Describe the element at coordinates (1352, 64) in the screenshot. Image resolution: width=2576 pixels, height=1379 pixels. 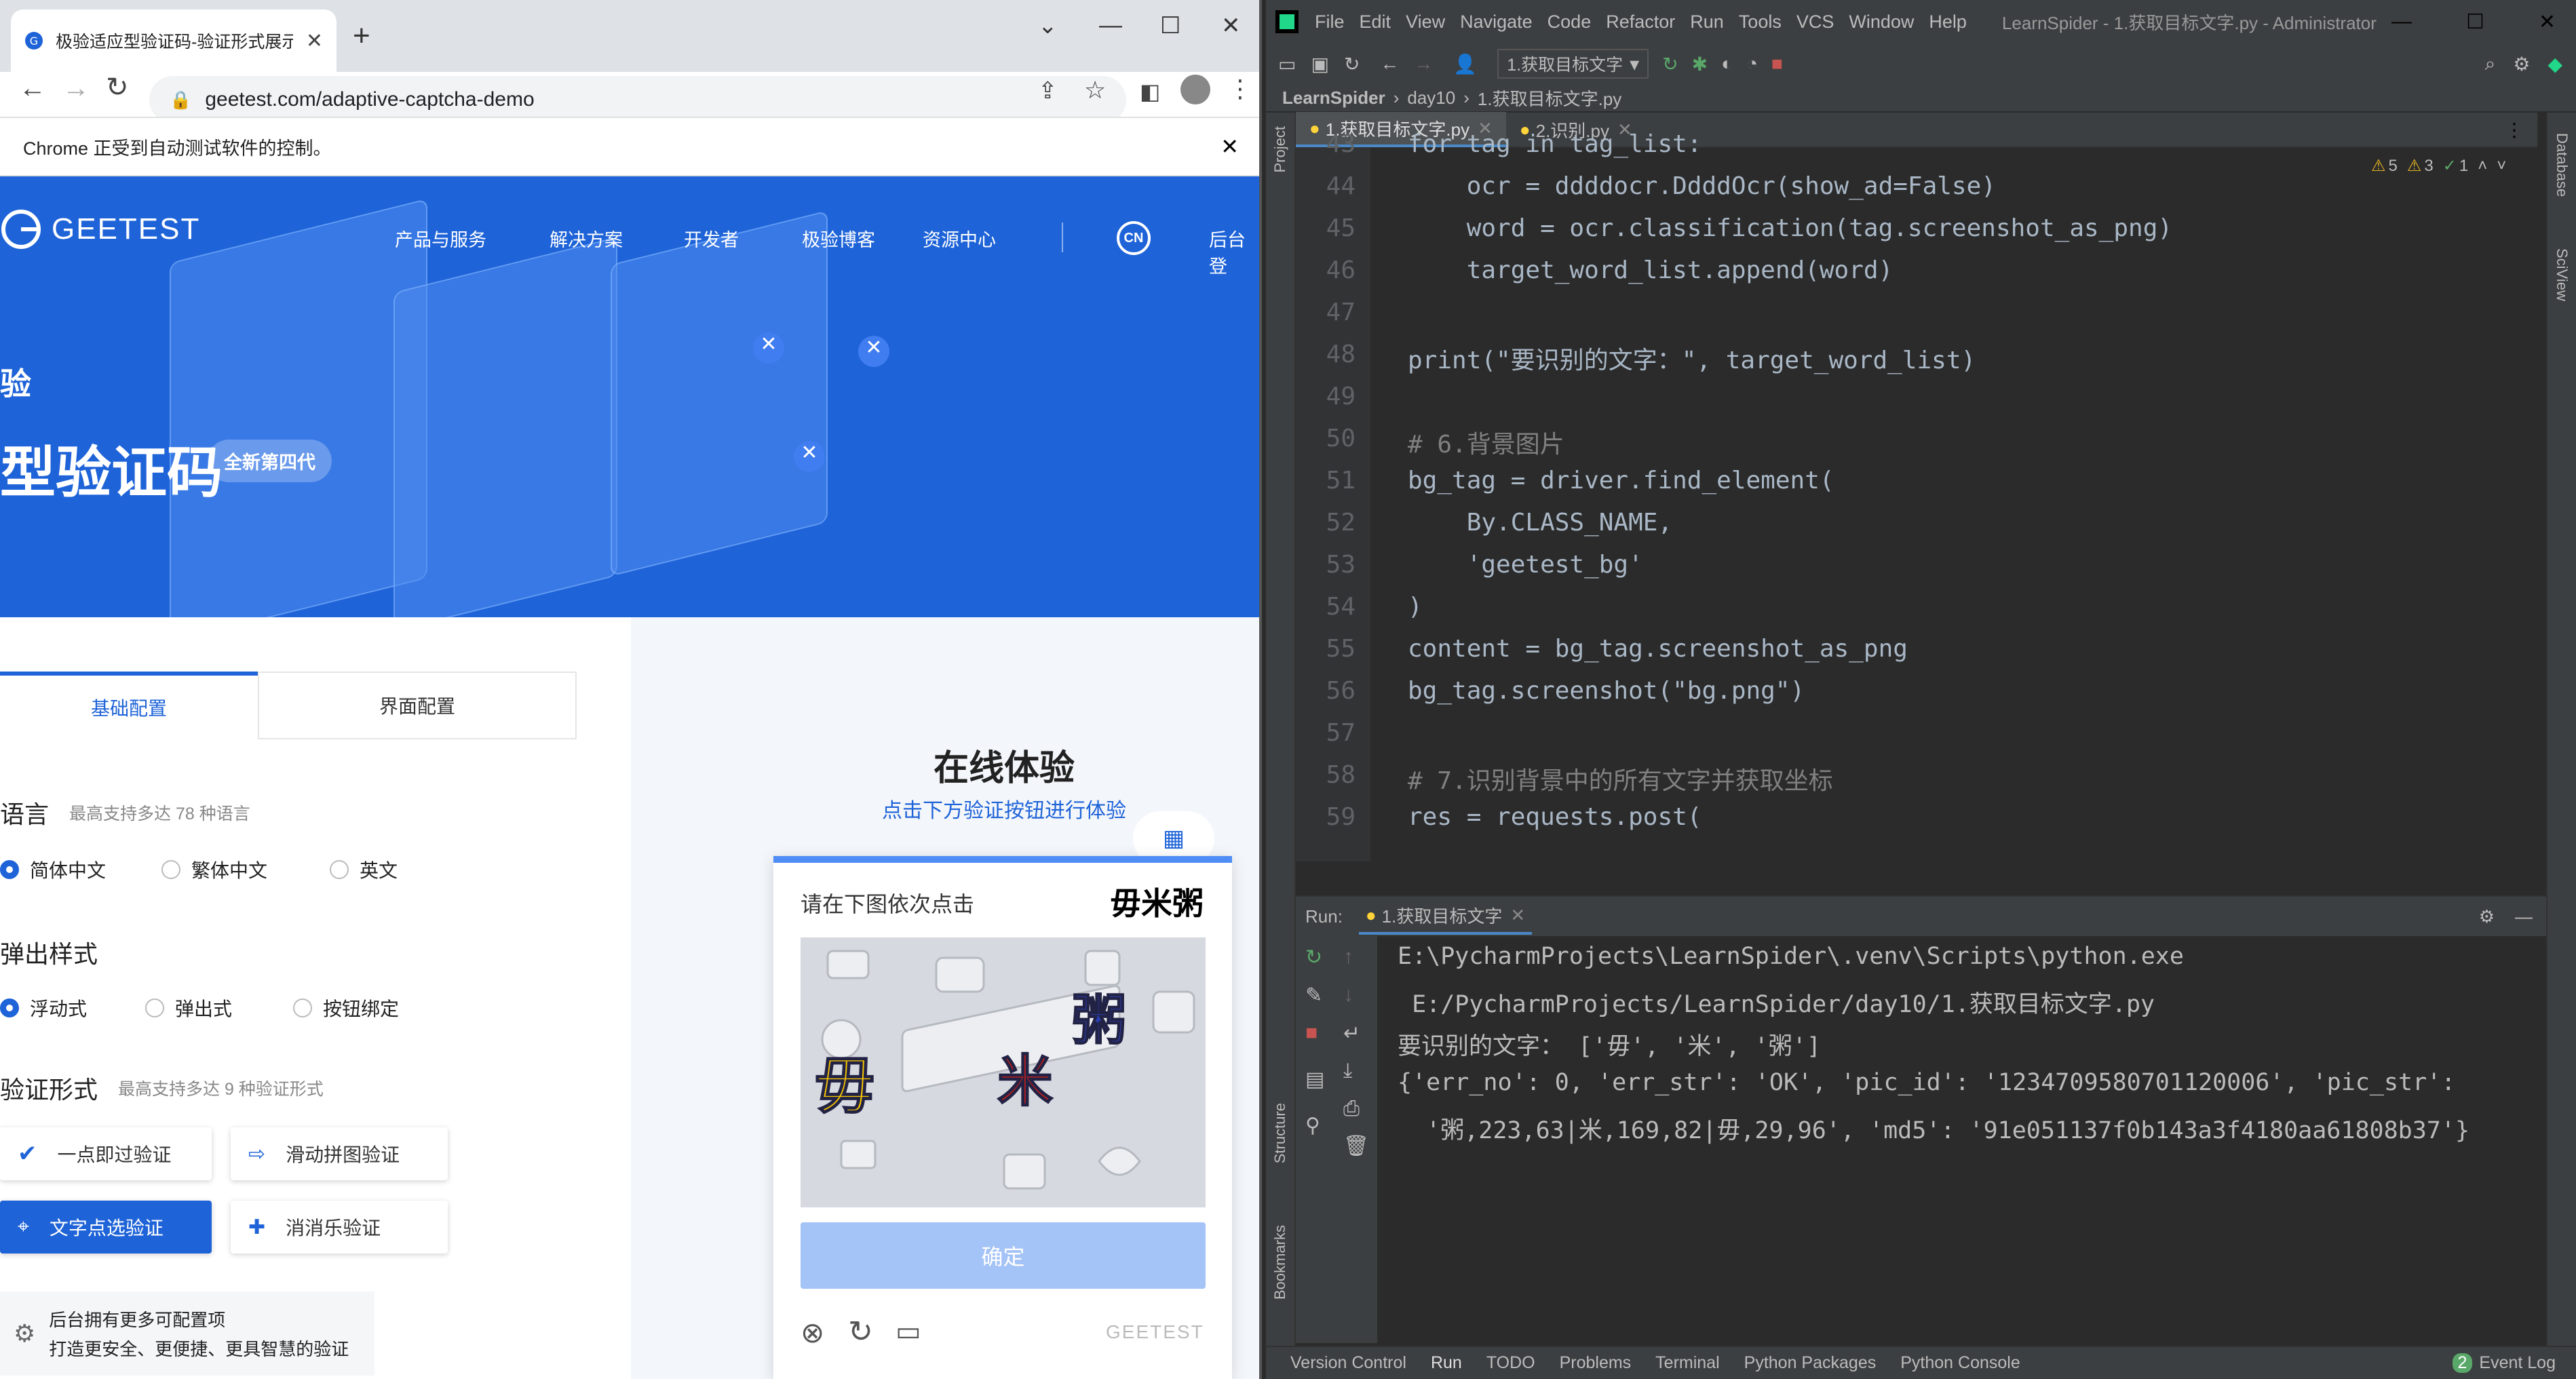
I see `sync-icon: ↻` at that location.